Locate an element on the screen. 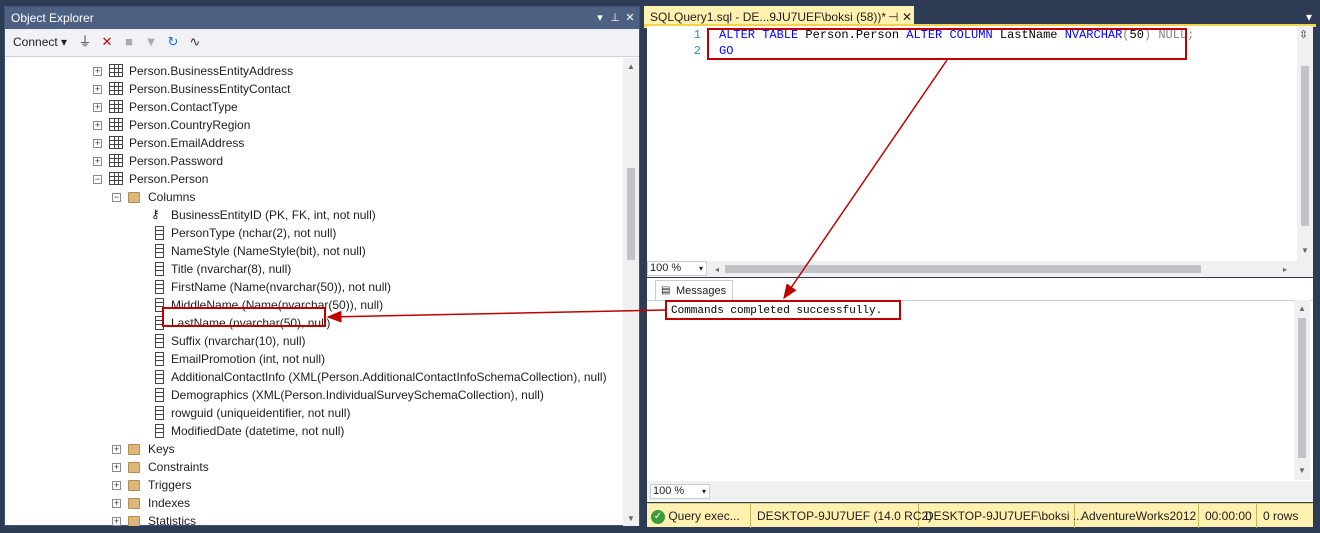 This screenshot has height=533, width=1320. arrow-message-to-column is located at coordinates (496, 316).